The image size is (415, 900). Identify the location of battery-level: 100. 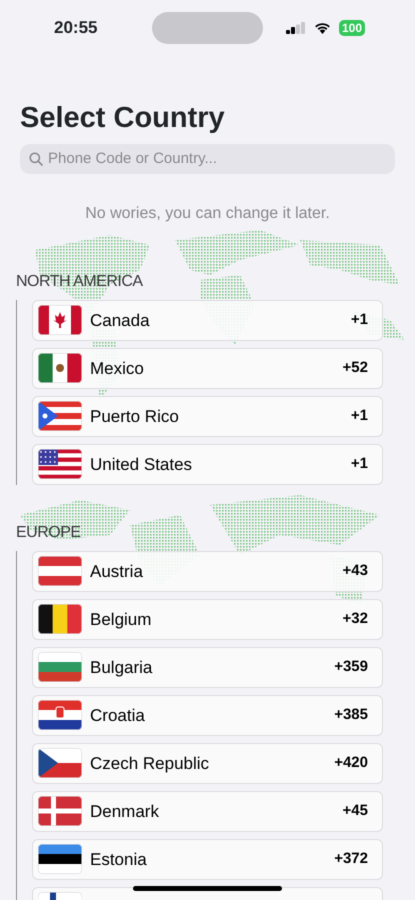
(351, 28).